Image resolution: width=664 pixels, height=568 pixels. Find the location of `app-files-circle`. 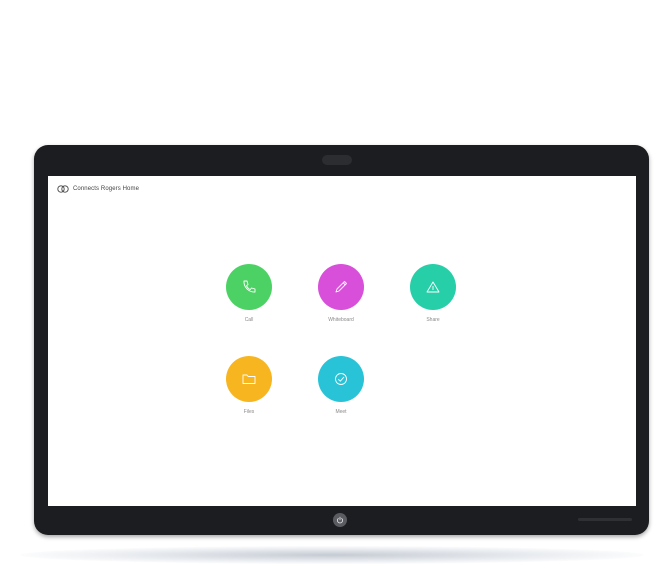

app-files-circle is located at coordinates (249, 379).